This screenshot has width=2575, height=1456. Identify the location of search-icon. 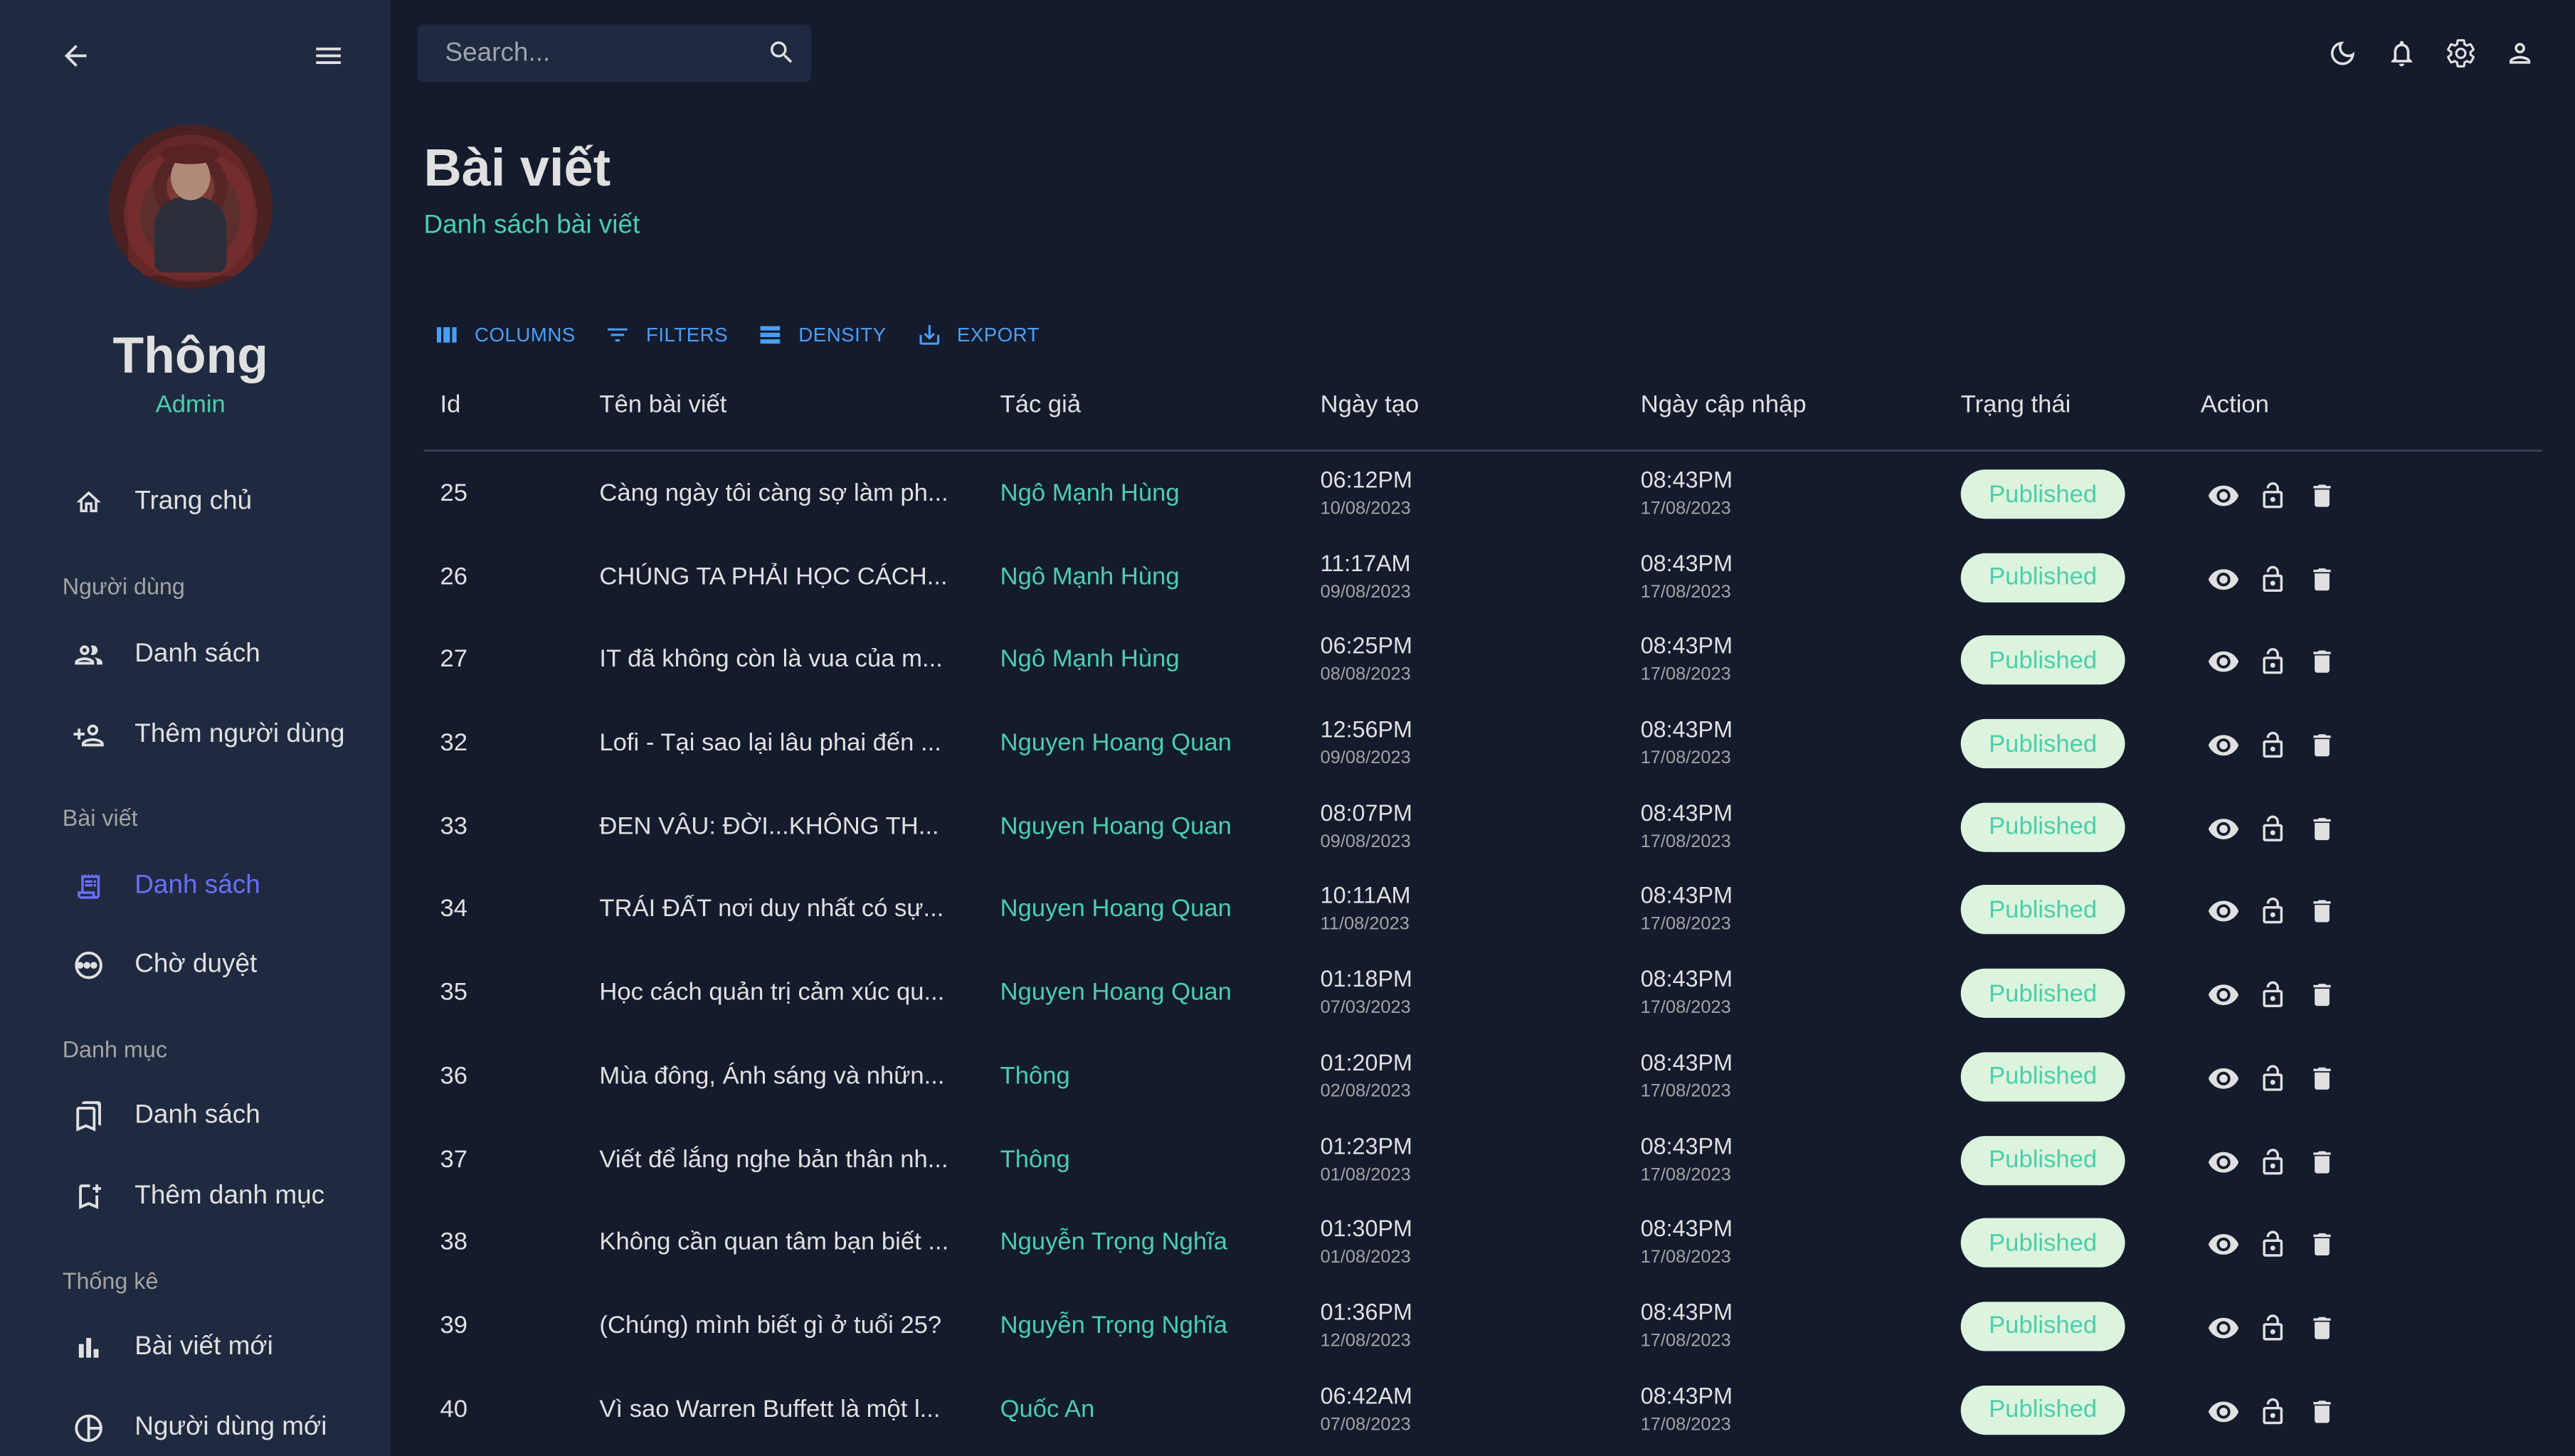
(782, 53).